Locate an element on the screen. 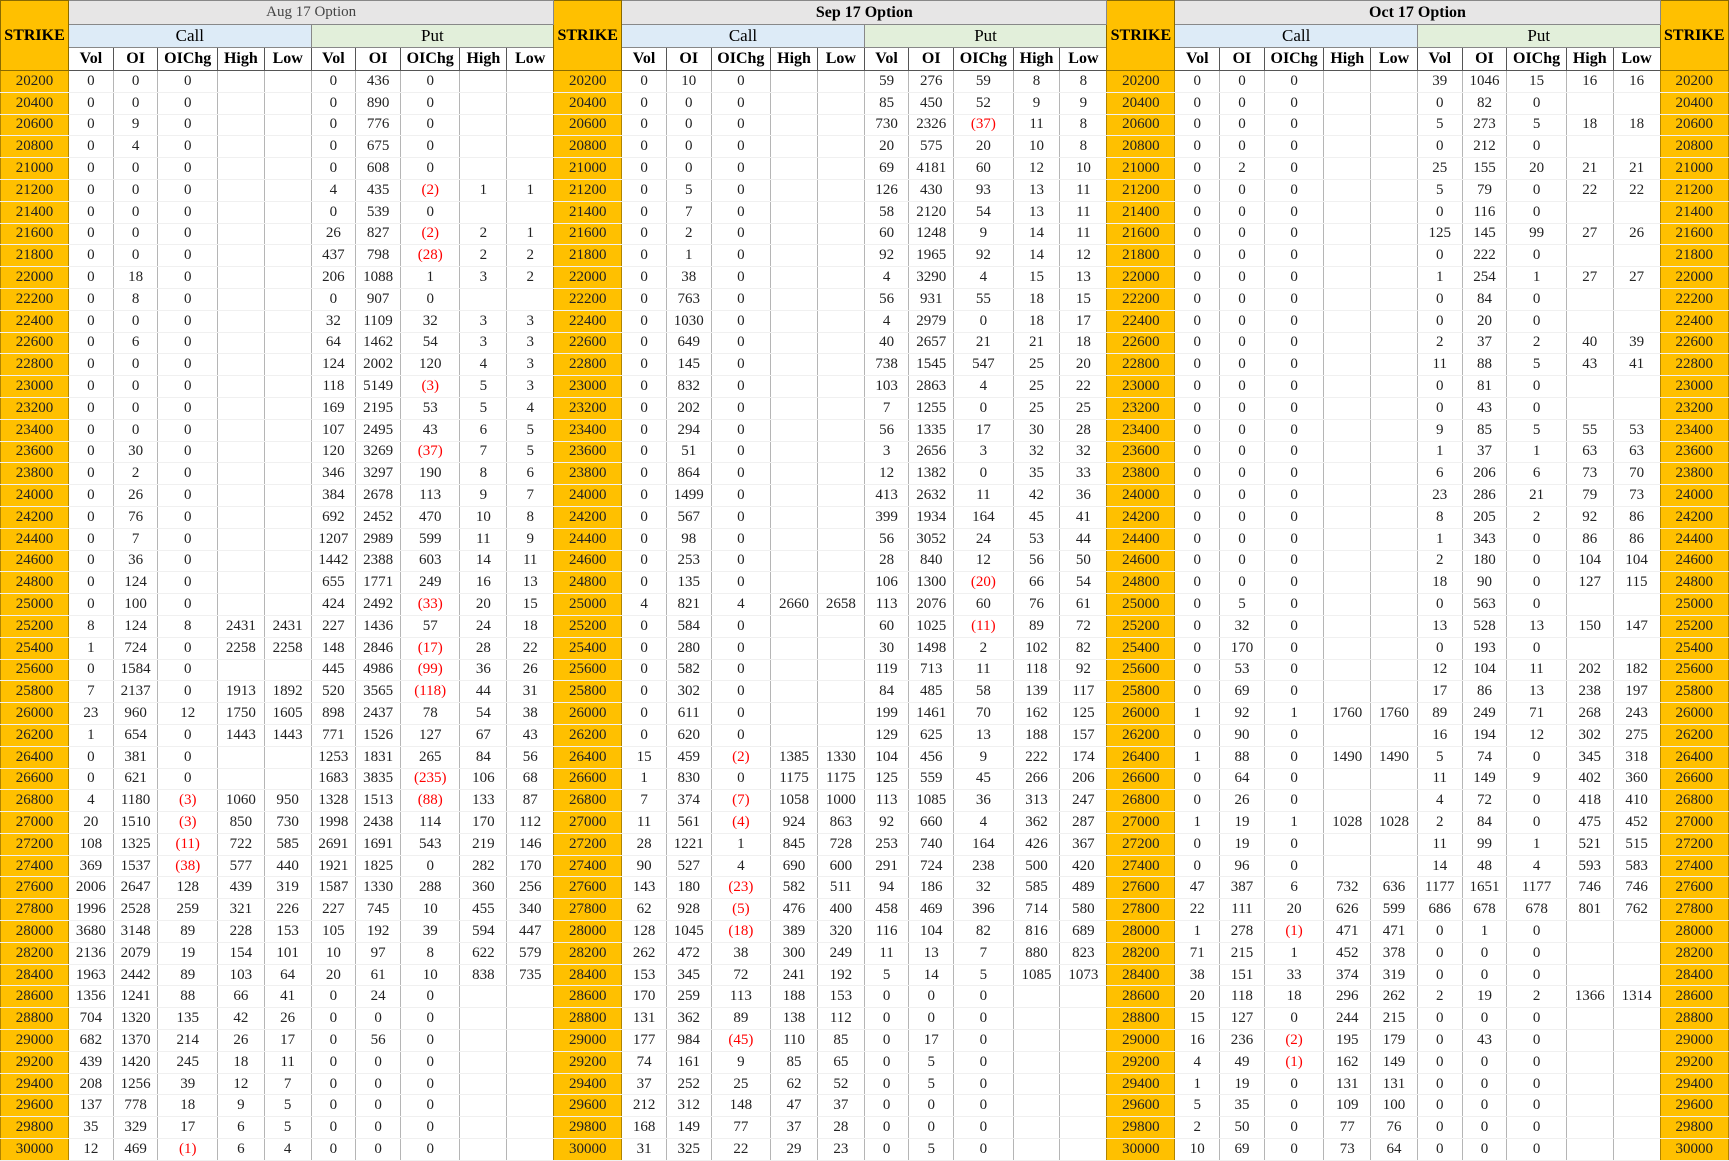  put-low-cell: 5 is located at coordinates (530, 452).